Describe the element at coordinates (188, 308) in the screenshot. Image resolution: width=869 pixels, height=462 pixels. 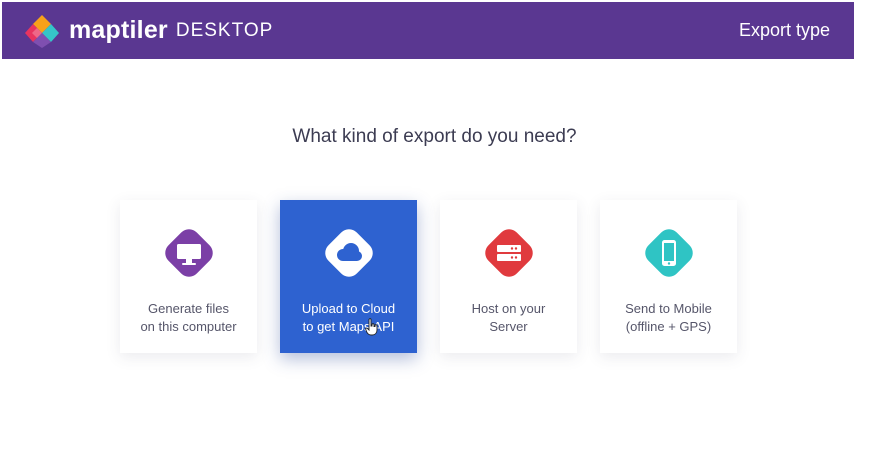
I see `card-label-line1: Generate files` at that location.